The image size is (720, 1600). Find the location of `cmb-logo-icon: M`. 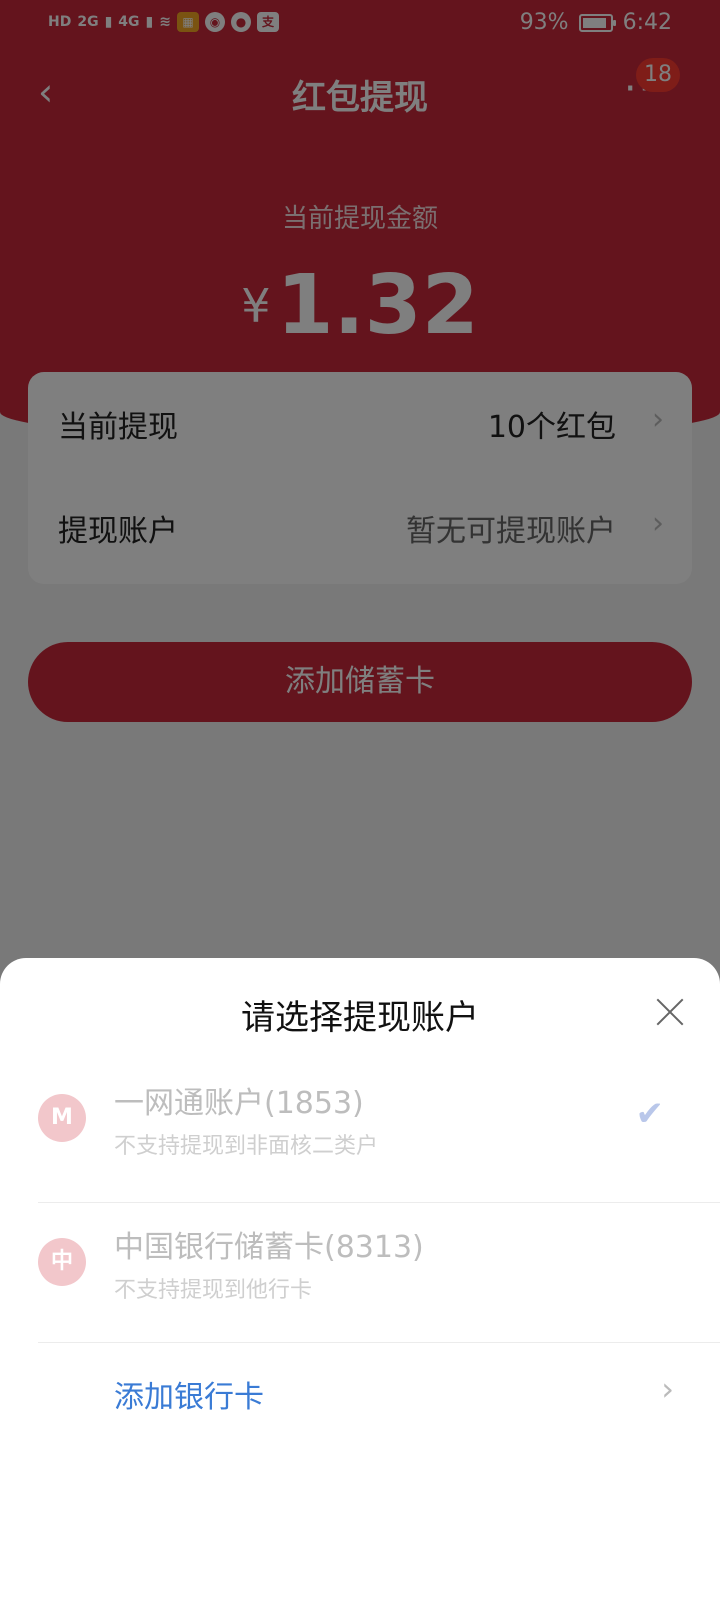

cmb-logo-icon: M is located at coordinates (62, 1118).